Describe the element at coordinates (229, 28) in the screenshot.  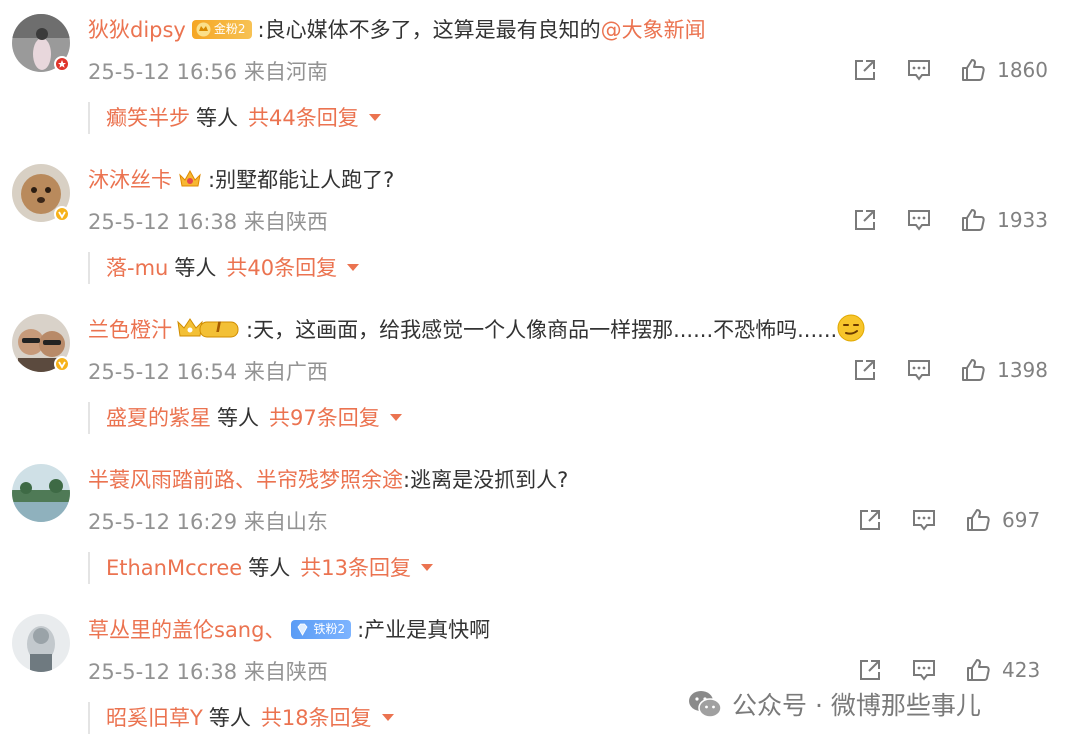
I see `fan-badge-label: 金粉2` at that location.